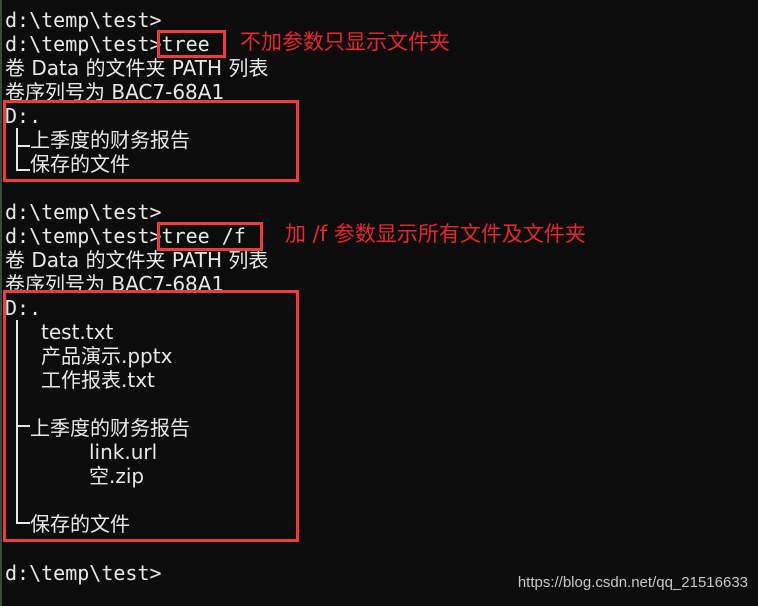  I want to click on window-edge, so click(1, 303).